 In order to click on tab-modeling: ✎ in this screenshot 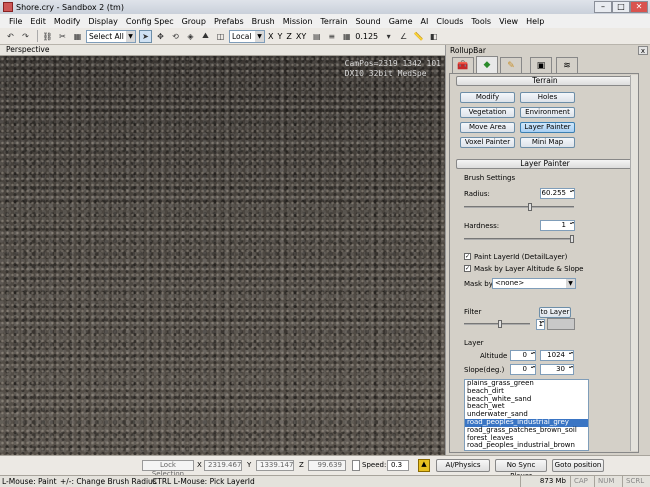, I will do `click(511, 65)`.